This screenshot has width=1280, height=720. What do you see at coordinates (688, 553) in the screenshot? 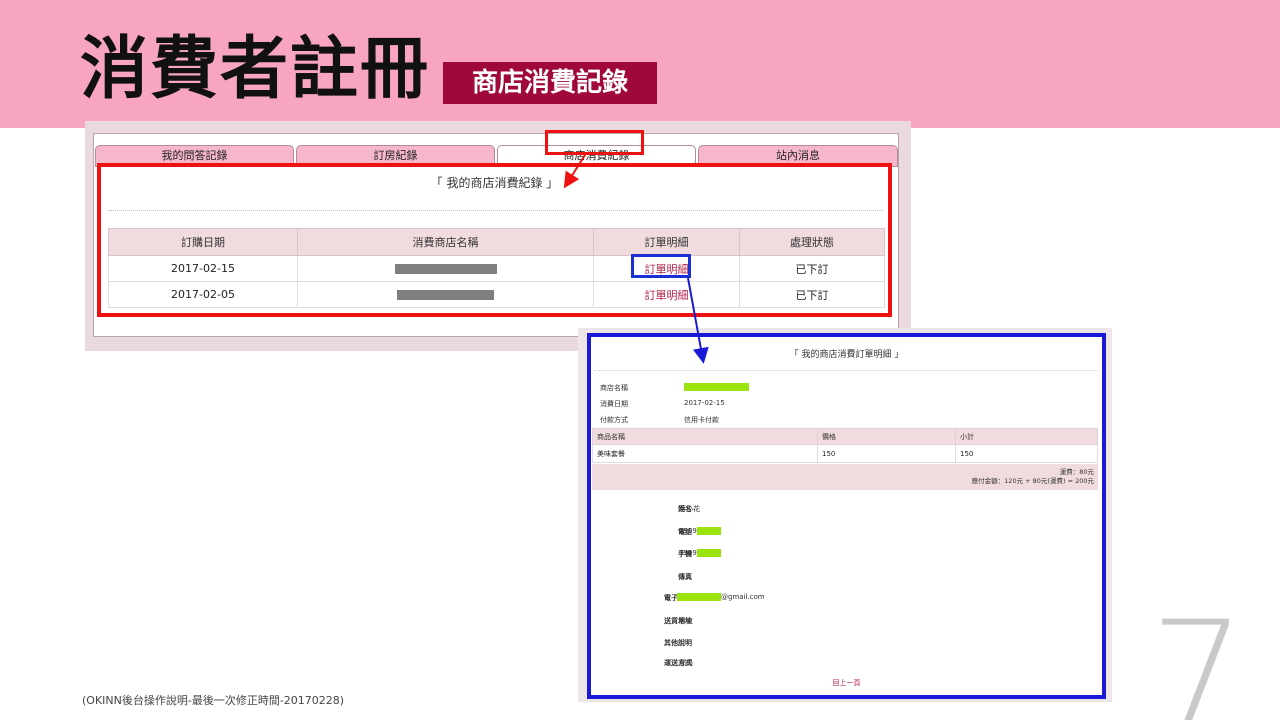
I see `mobile-prefix: 0909` at bounding box center [688, 553].